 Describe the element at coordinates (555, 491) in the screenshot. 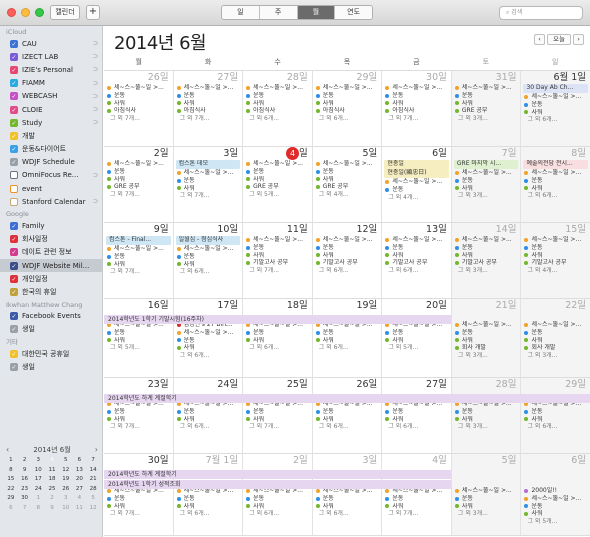

I see `calendar-event: 2000일!!` at that location.